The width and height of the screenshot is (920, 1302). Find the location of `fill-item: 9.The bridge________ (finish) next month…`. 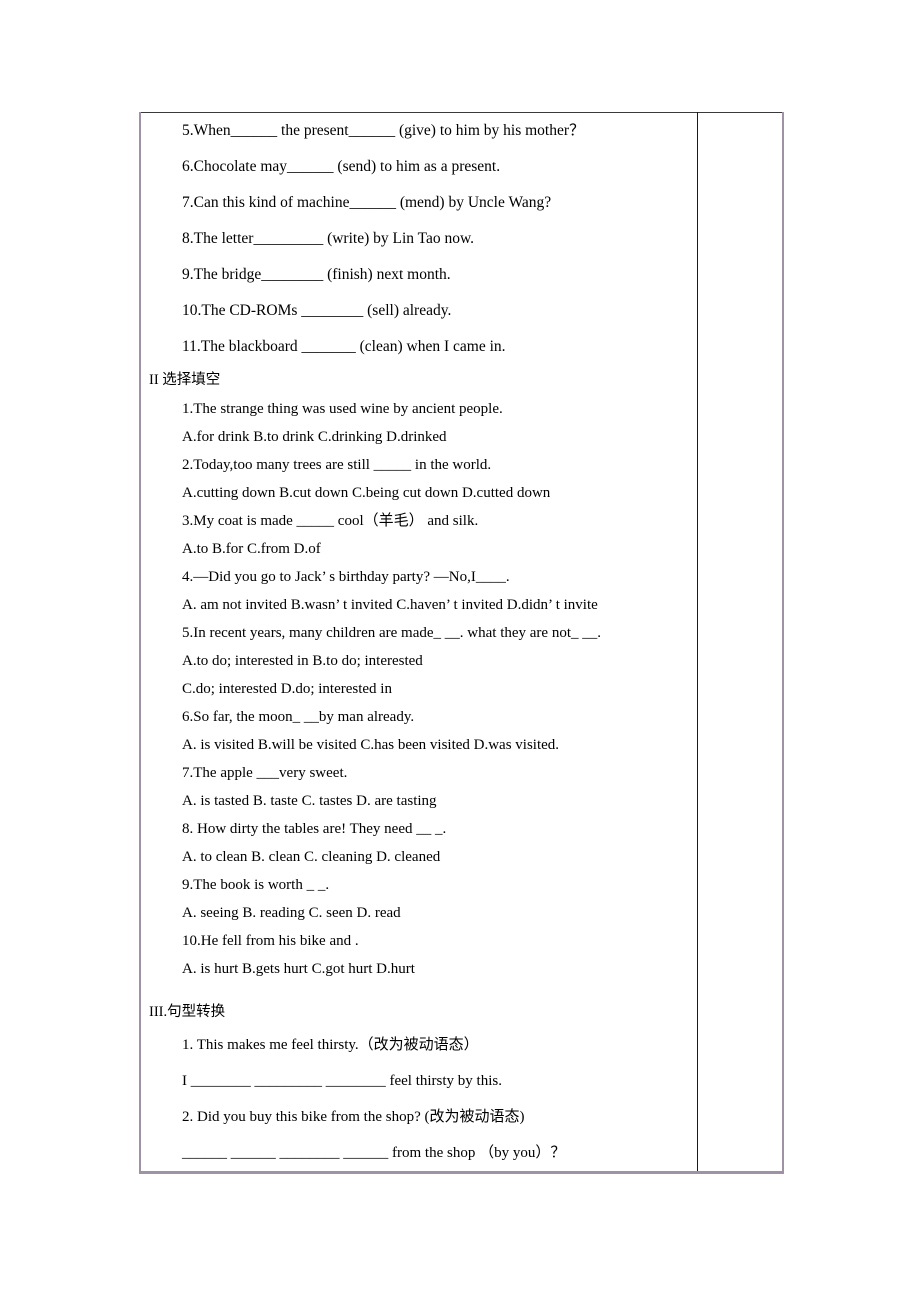

fill-item: 9.The bridge________ (finish) next month… is located at coordinates (316, 274).